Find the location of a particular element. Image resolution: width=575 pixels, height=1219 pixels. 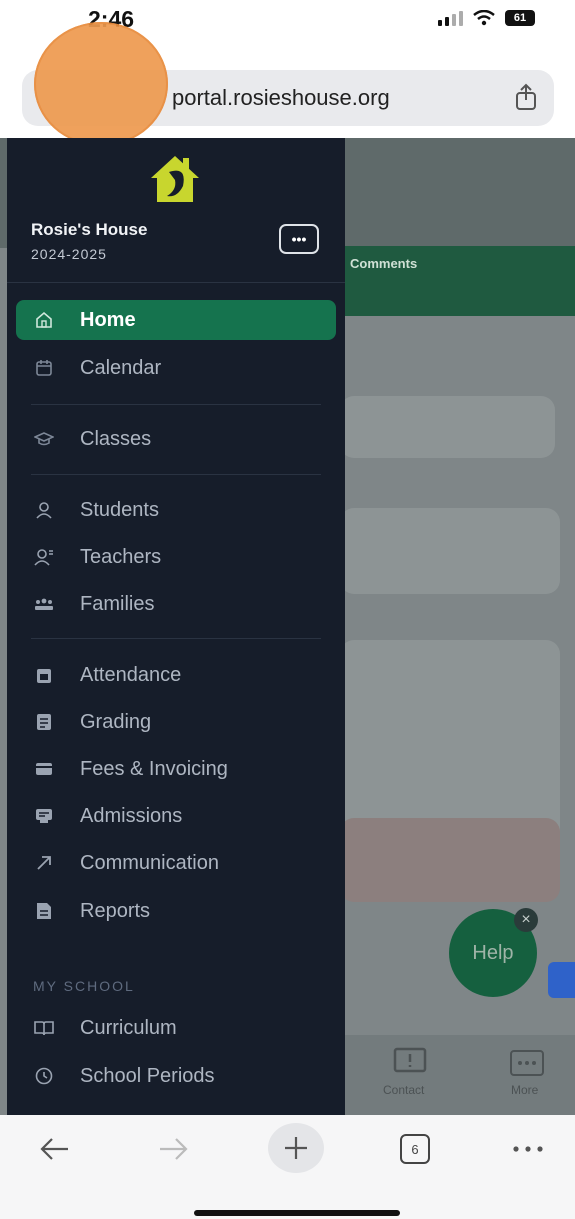

families-icon is located at coordinates (44, 604).